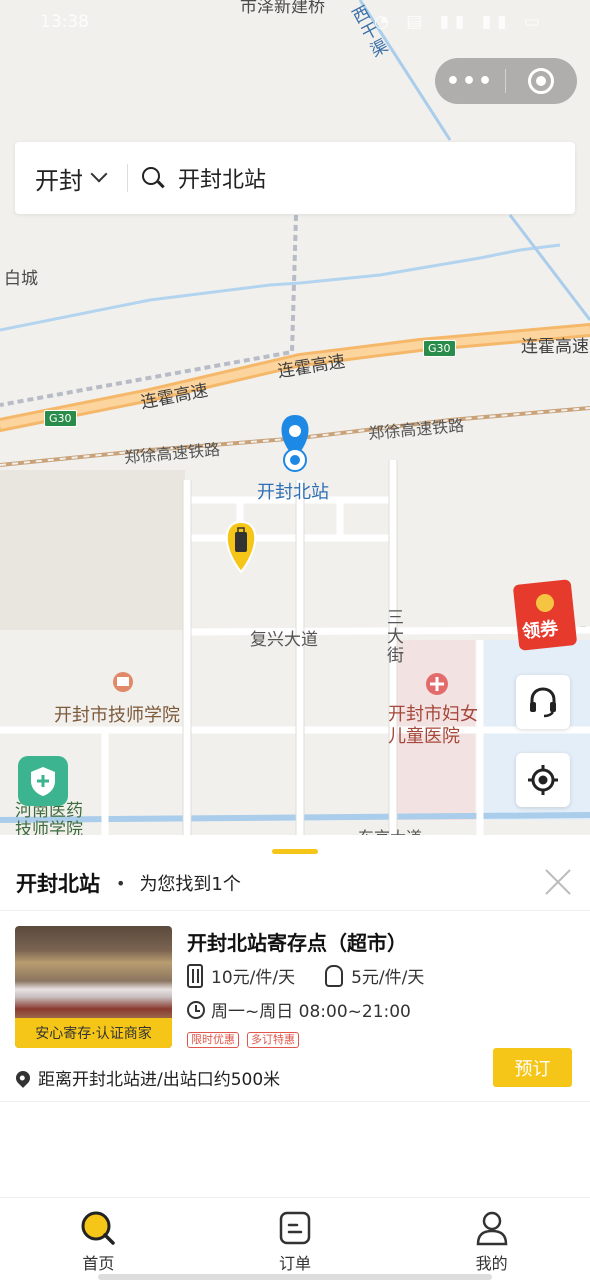 The width and height of the screenshot is (590, 1280). What do you see at coordinates (43, 781) in the screenshot?
I see `shield-plus-icon` at bounding box center [43, 781].